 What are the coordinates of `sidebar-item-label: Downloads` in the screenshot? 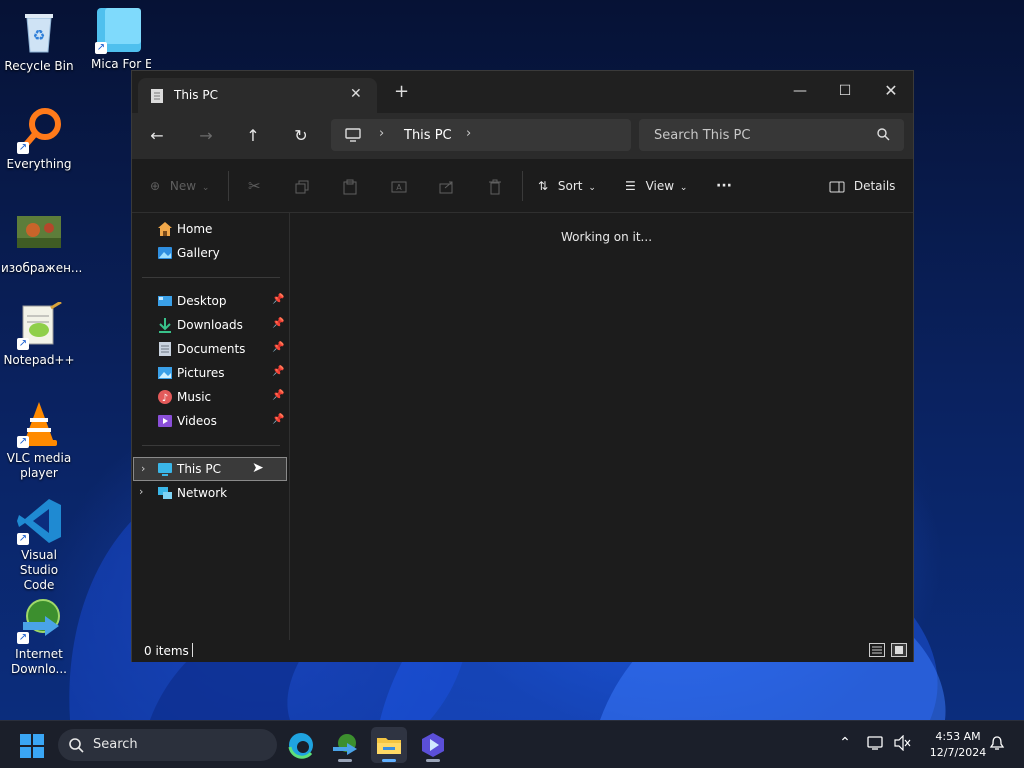 It's located at (210, 325).